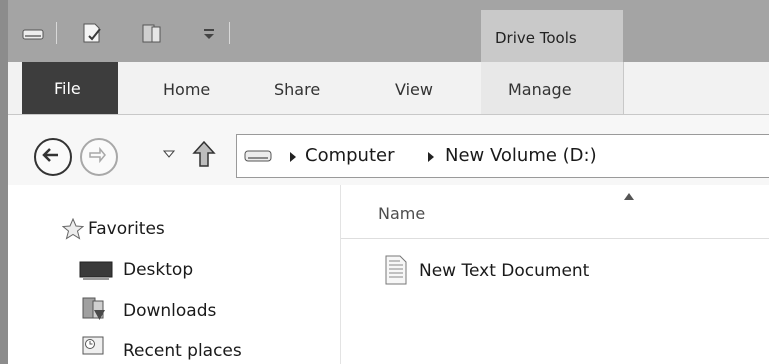 The height and width of the screenshot is (364, 769). Describe the element at coordinates (169, 311) in the screenshot. I see `nav-item-downloads: Downloads` at that location.